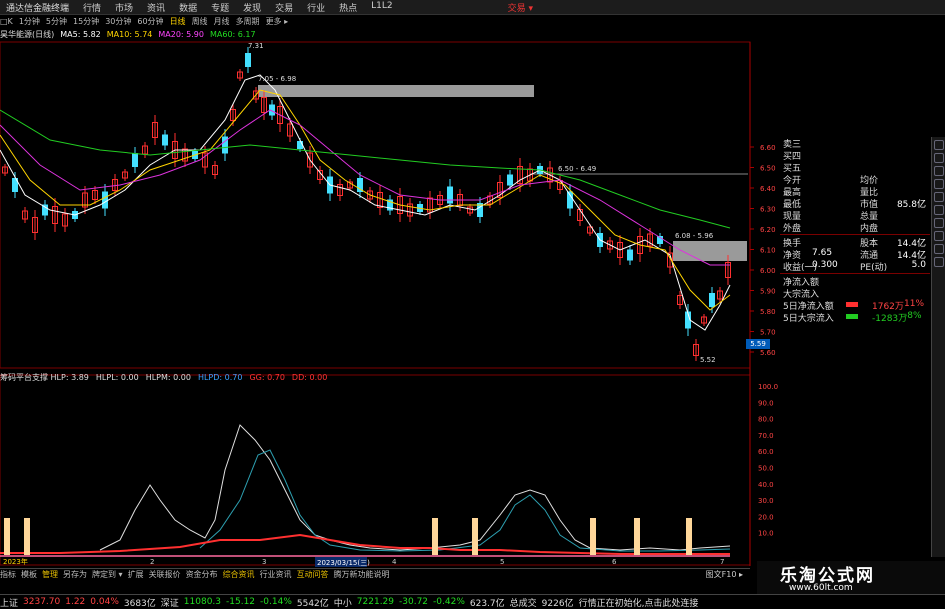 The height and width of the screenshot is (609, 945). What do you see at coordinates (92, 7) in the screenshot?
I see `menu-item: 行情` at bounding box center [92, 7].